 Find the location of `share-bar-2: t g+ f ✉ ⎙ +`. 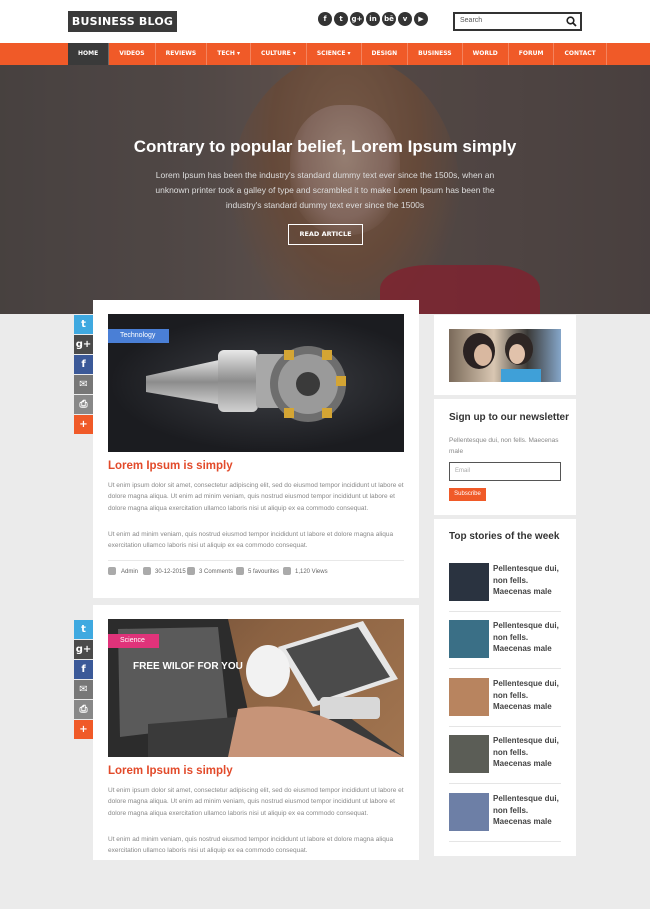

share-bar-2: t g+ f ✉ ⎙ + is located at coordinates (83, 680).